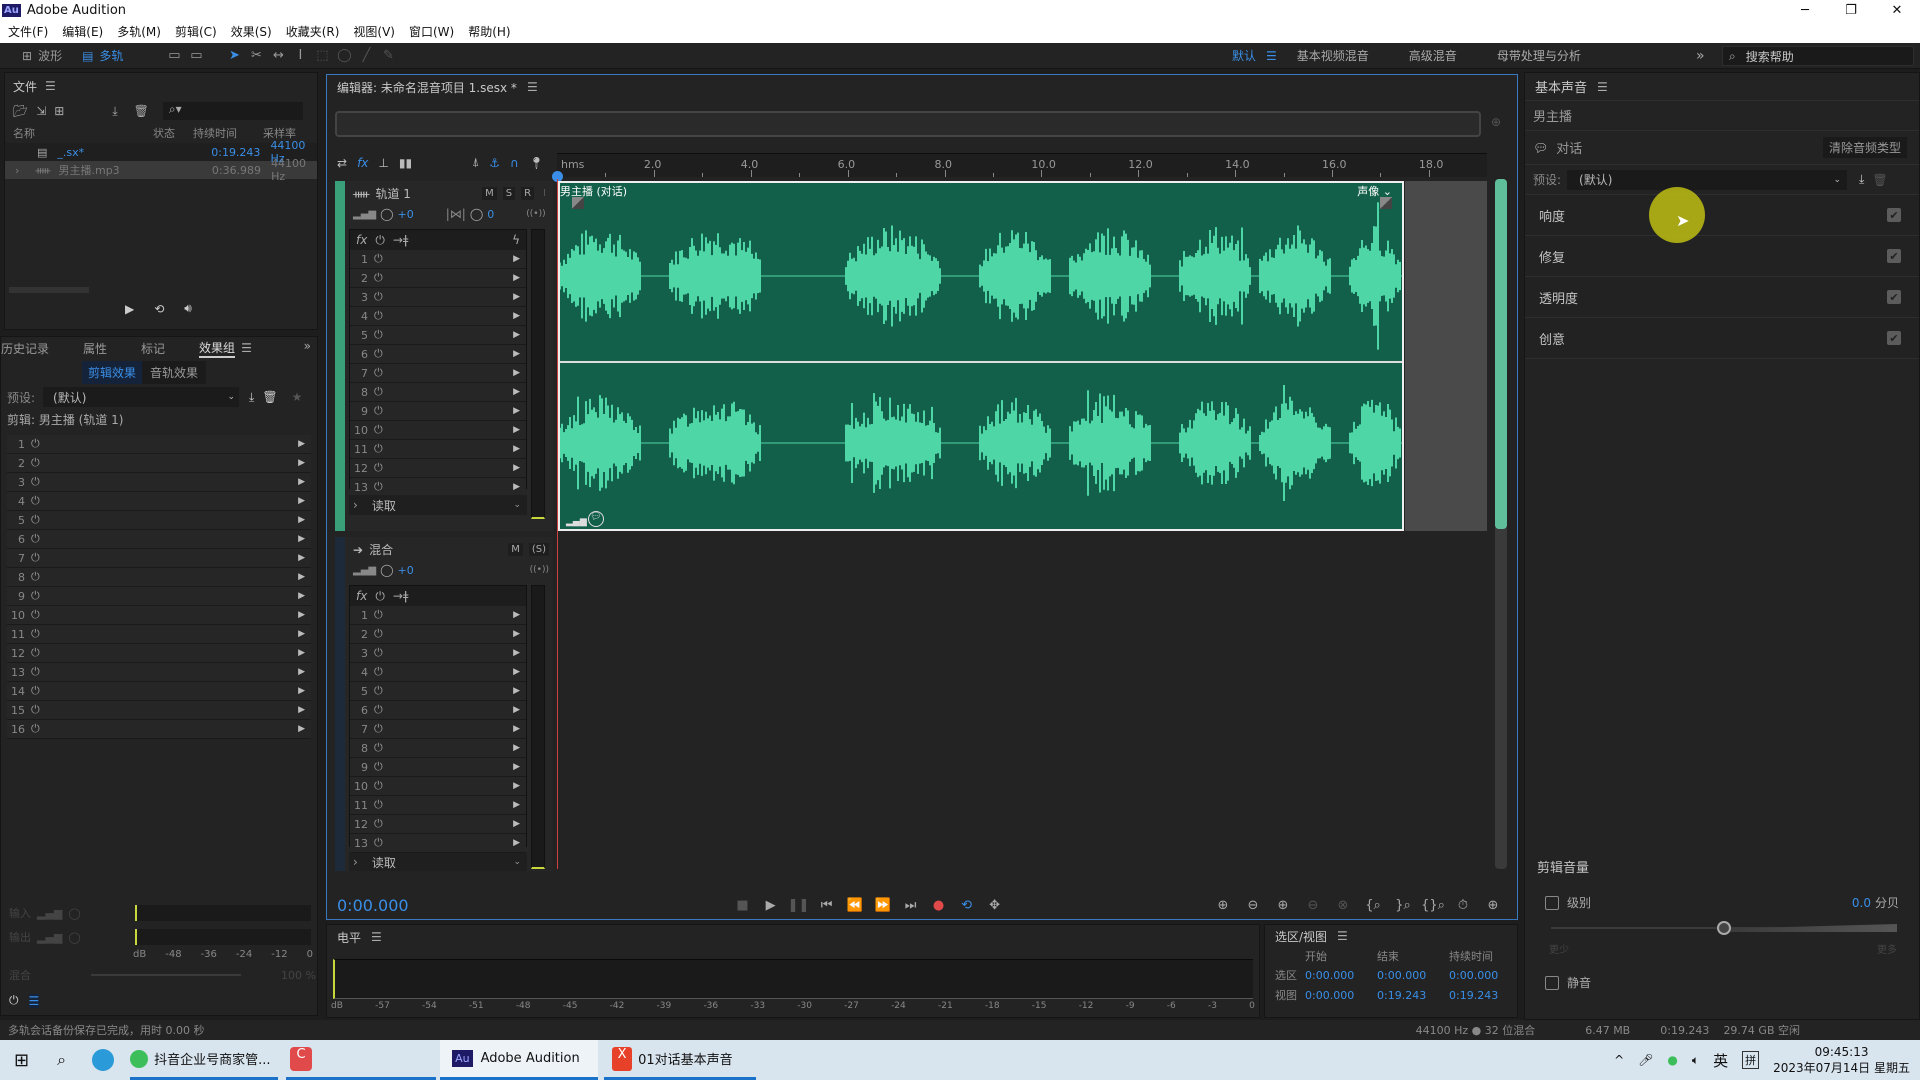 The height and width of the screenshot is (1080, 1920). What do you see at coordinates (438, 505) in the screenshot?
I see `automation-mode-dropdown: › 读取 ⌄` at bounding box center [438, 505].